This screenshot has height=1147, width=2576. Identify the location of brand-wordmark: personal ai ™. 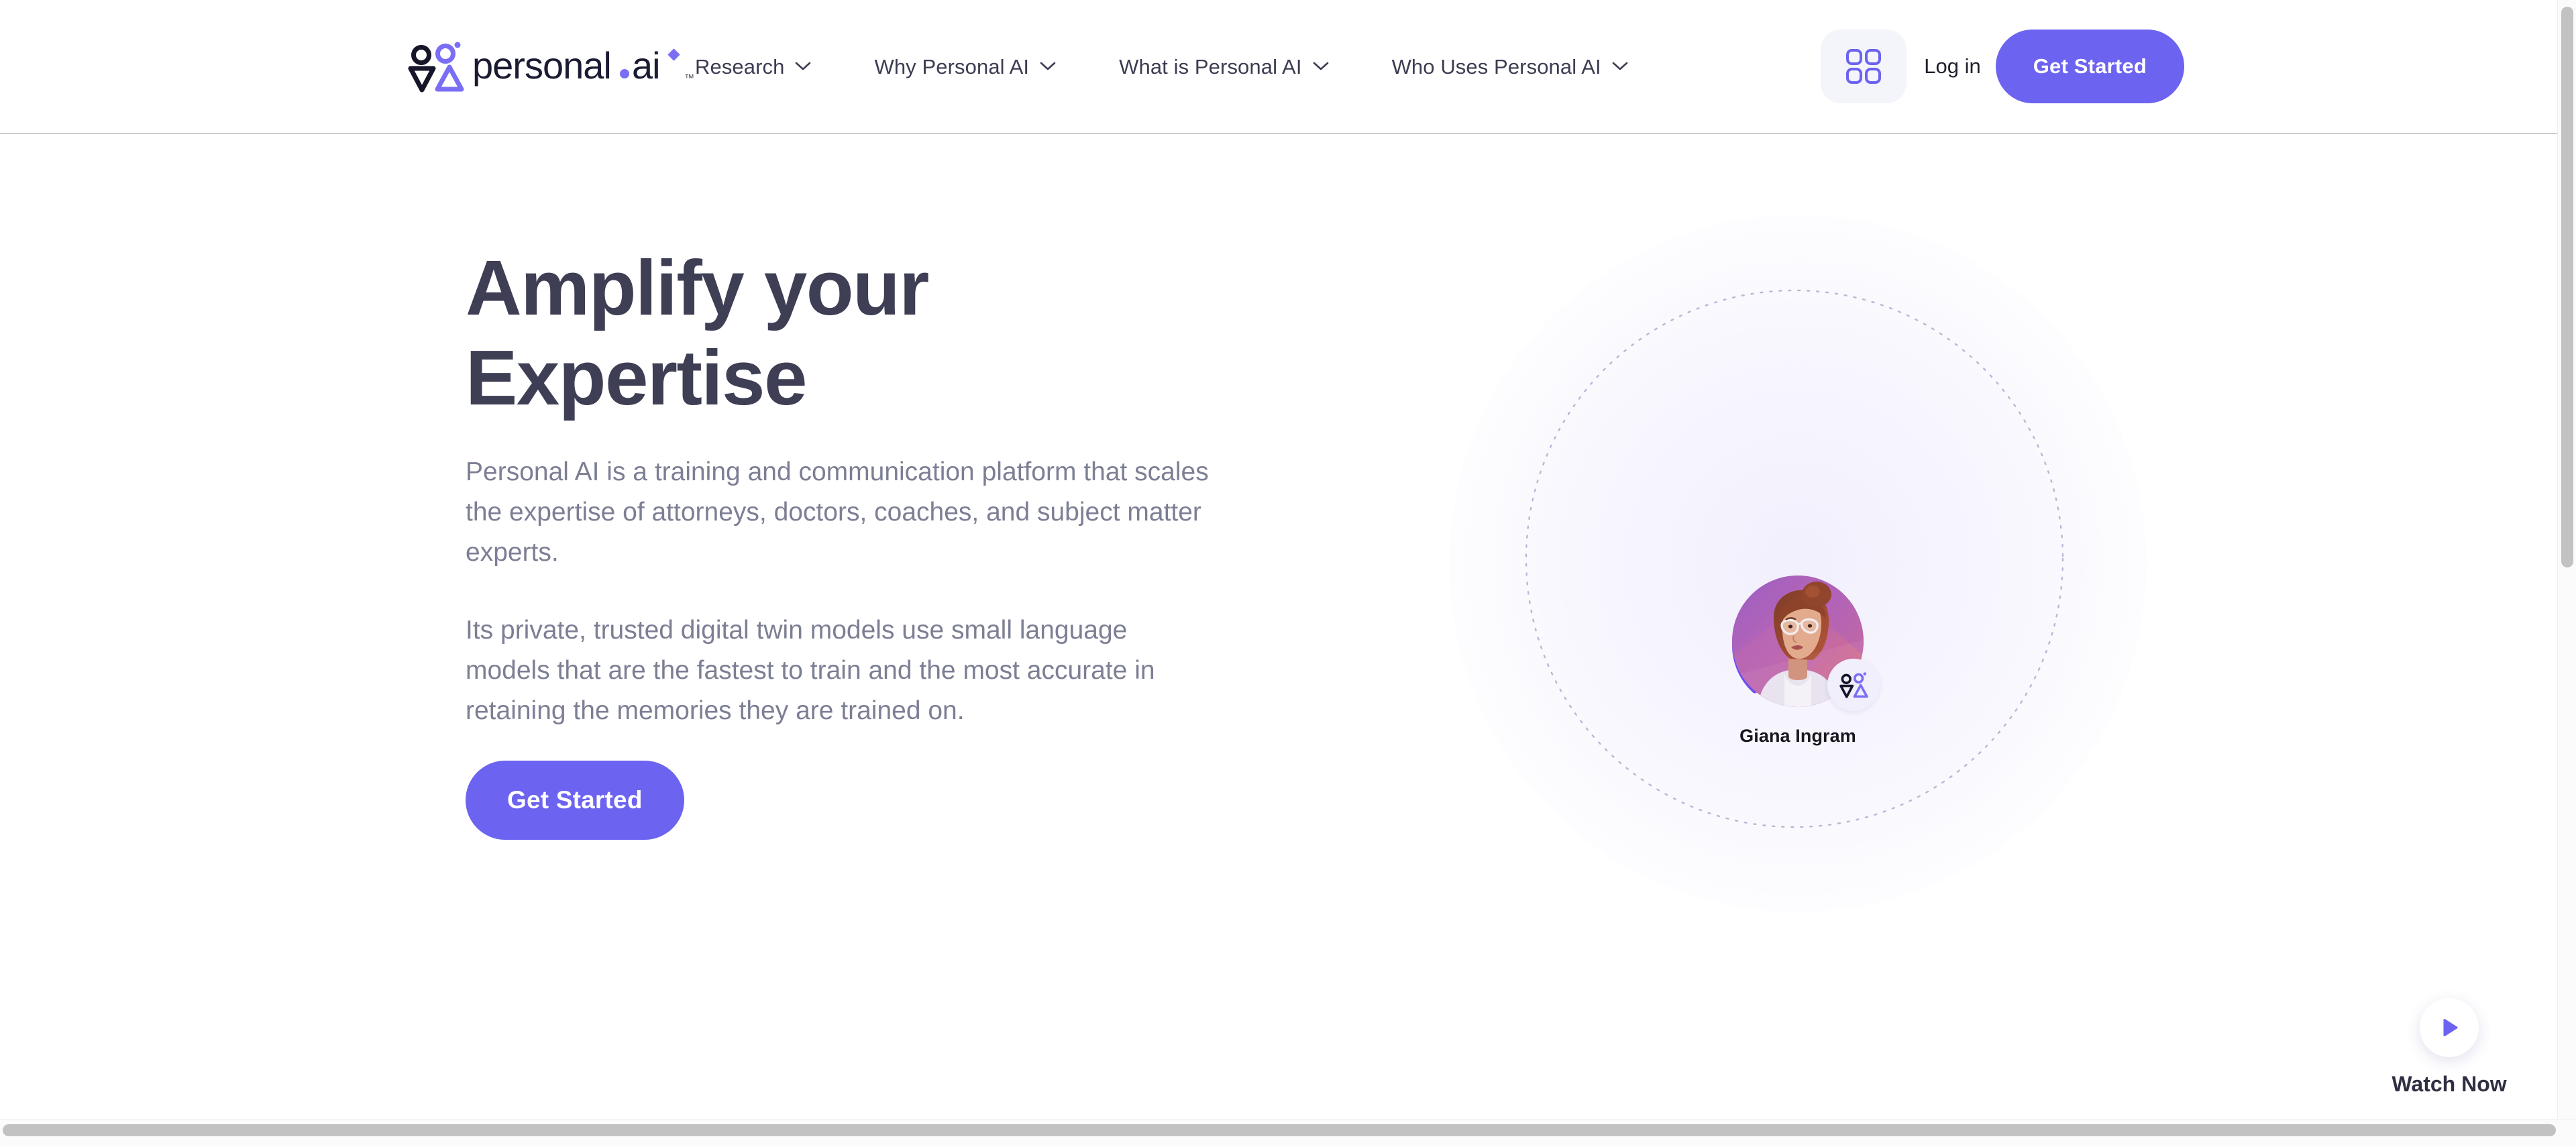
(586, 67).